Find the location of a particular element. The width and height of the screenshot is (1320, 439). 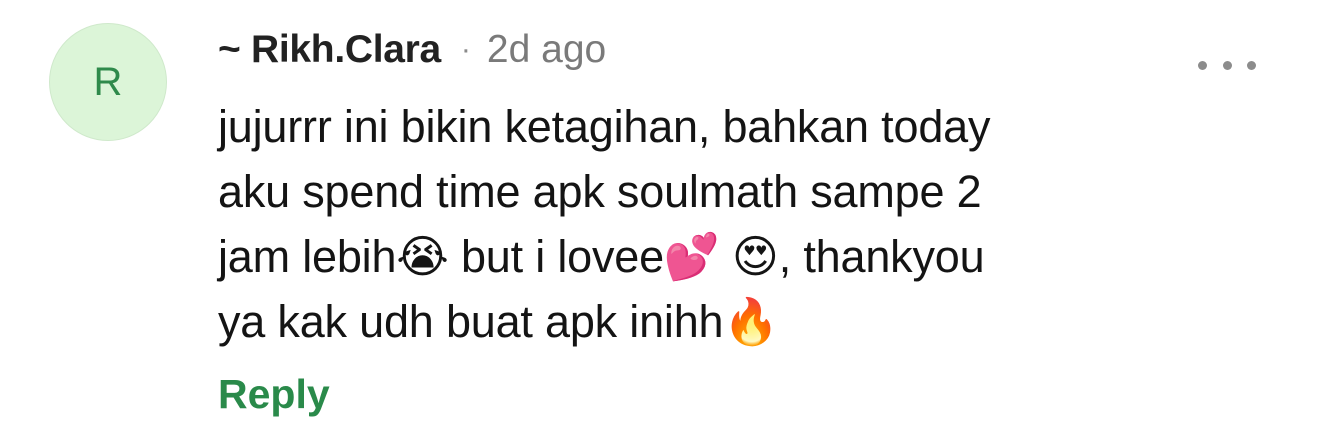

more-options-button is located at coordinates (1227, 65).